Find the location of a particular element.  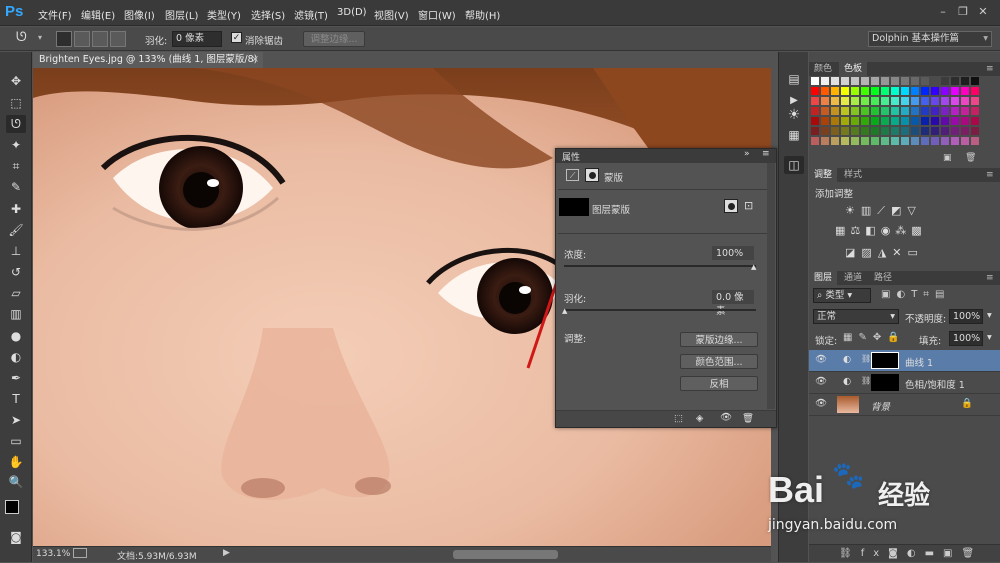

delete-swatch-icon: 🗑 is located at coordinates (970, 158).